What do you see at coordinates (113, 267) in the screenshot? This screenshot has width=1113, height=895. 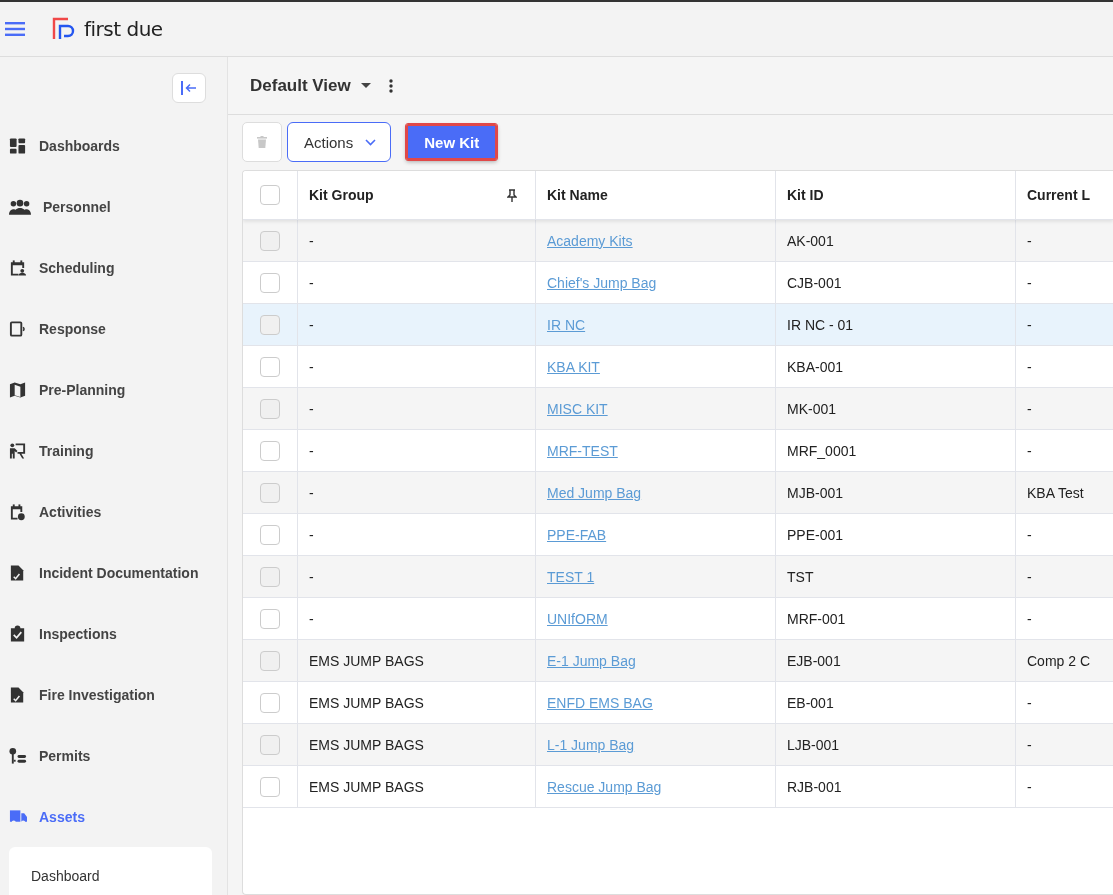 I see `sidebar-item: Scheduling` at bounding box center [113, 267].